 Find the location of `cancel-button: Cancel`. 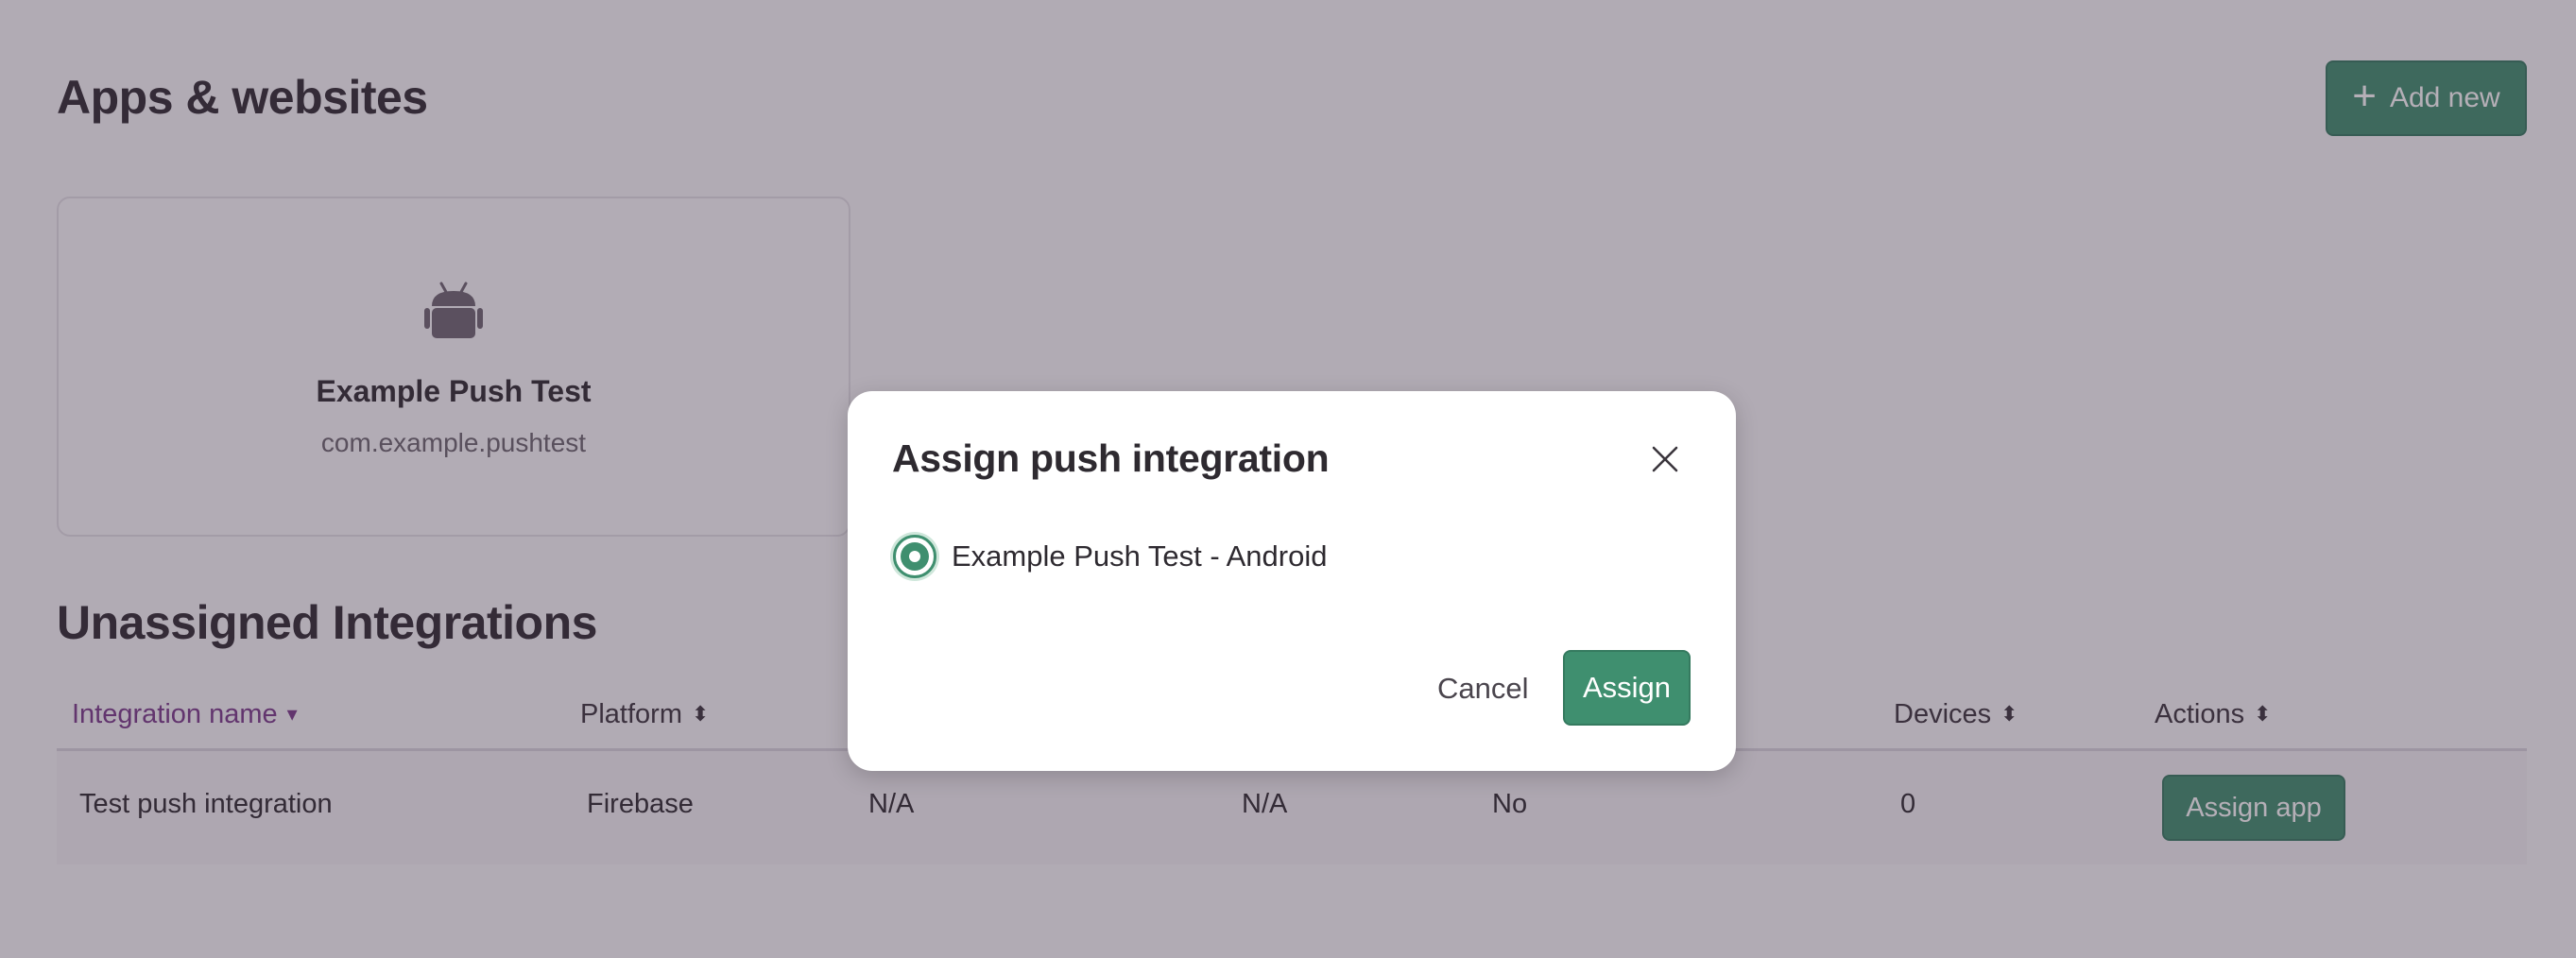

cancel-button: Cancel is located at coordinates (1483, 689).